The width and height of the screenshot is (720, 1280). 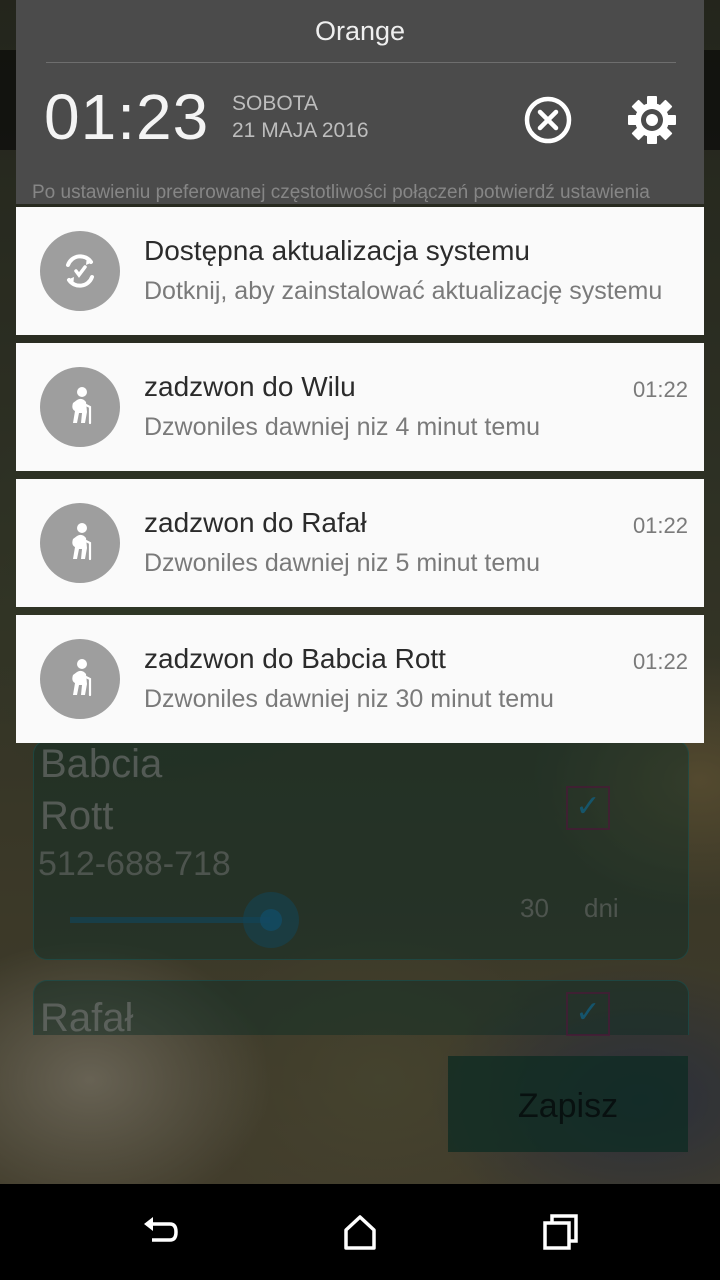 I want to click on recents-icon, so click(x=560, y=1232).